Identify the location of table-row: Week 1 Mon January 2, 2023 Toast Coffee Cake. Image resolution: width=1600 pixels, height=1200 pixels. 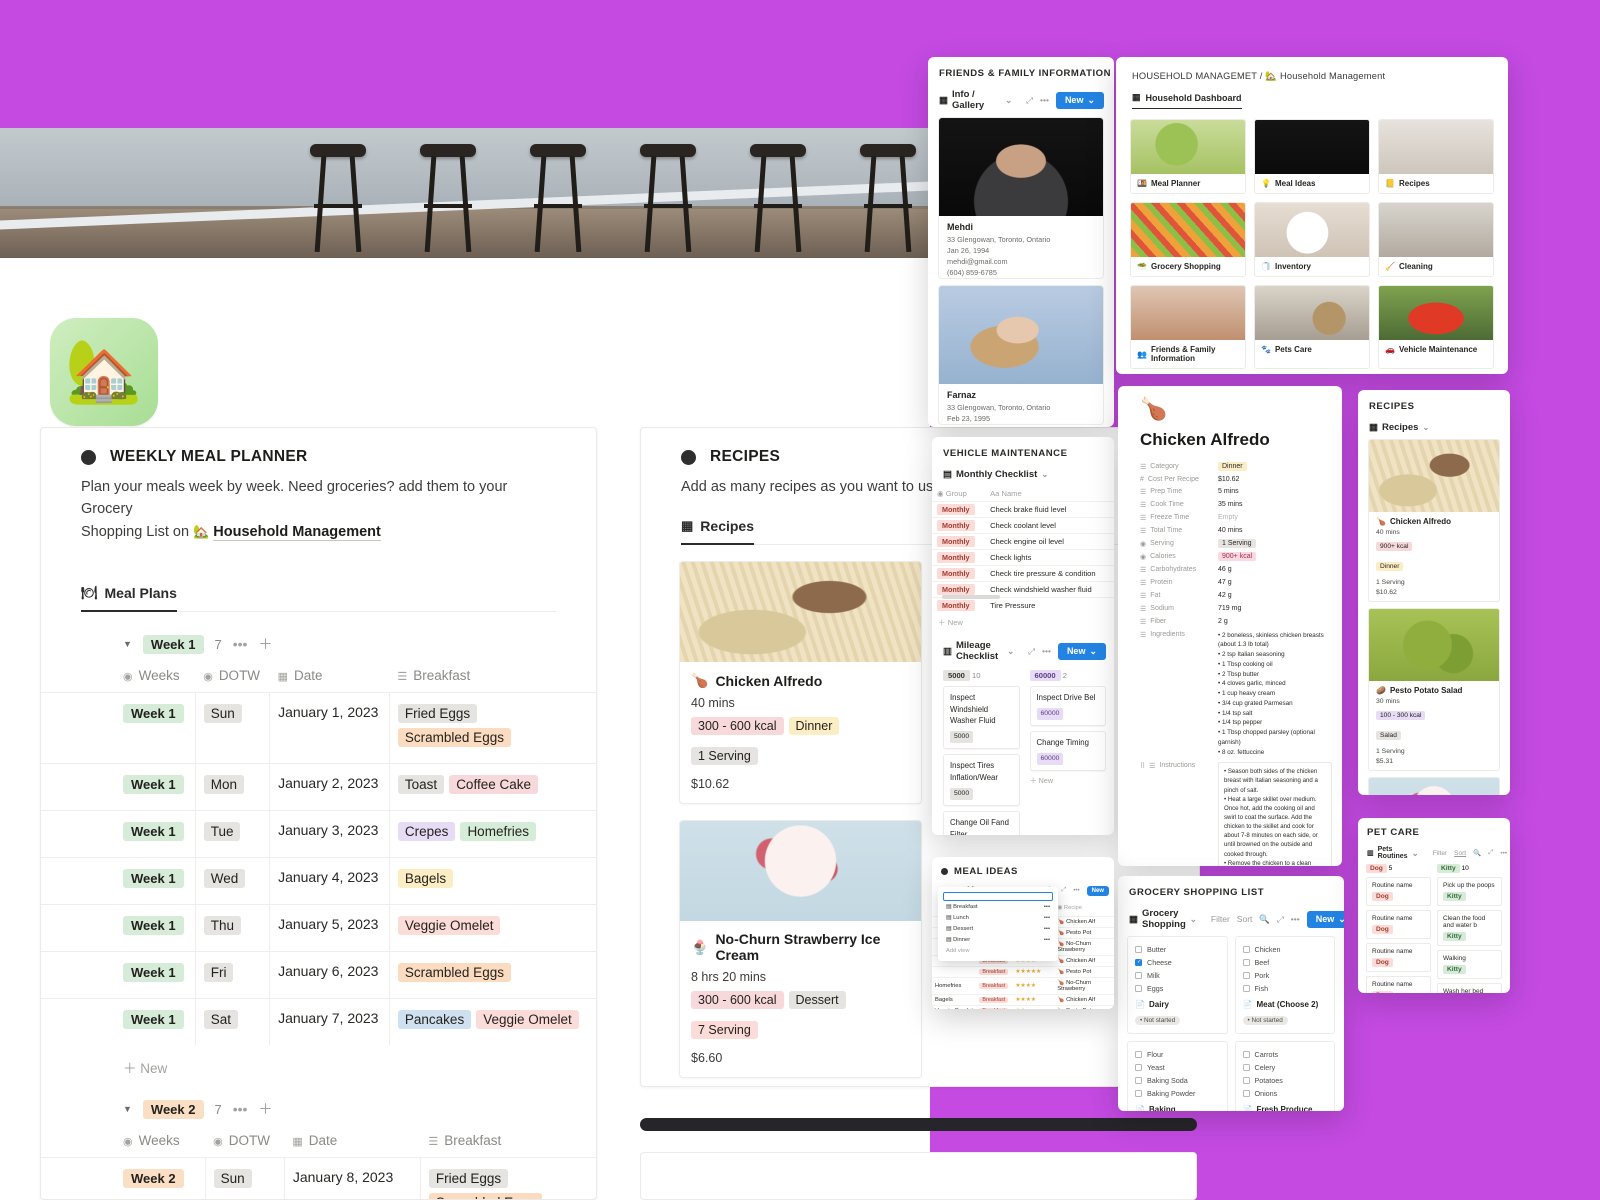
(318, 787).